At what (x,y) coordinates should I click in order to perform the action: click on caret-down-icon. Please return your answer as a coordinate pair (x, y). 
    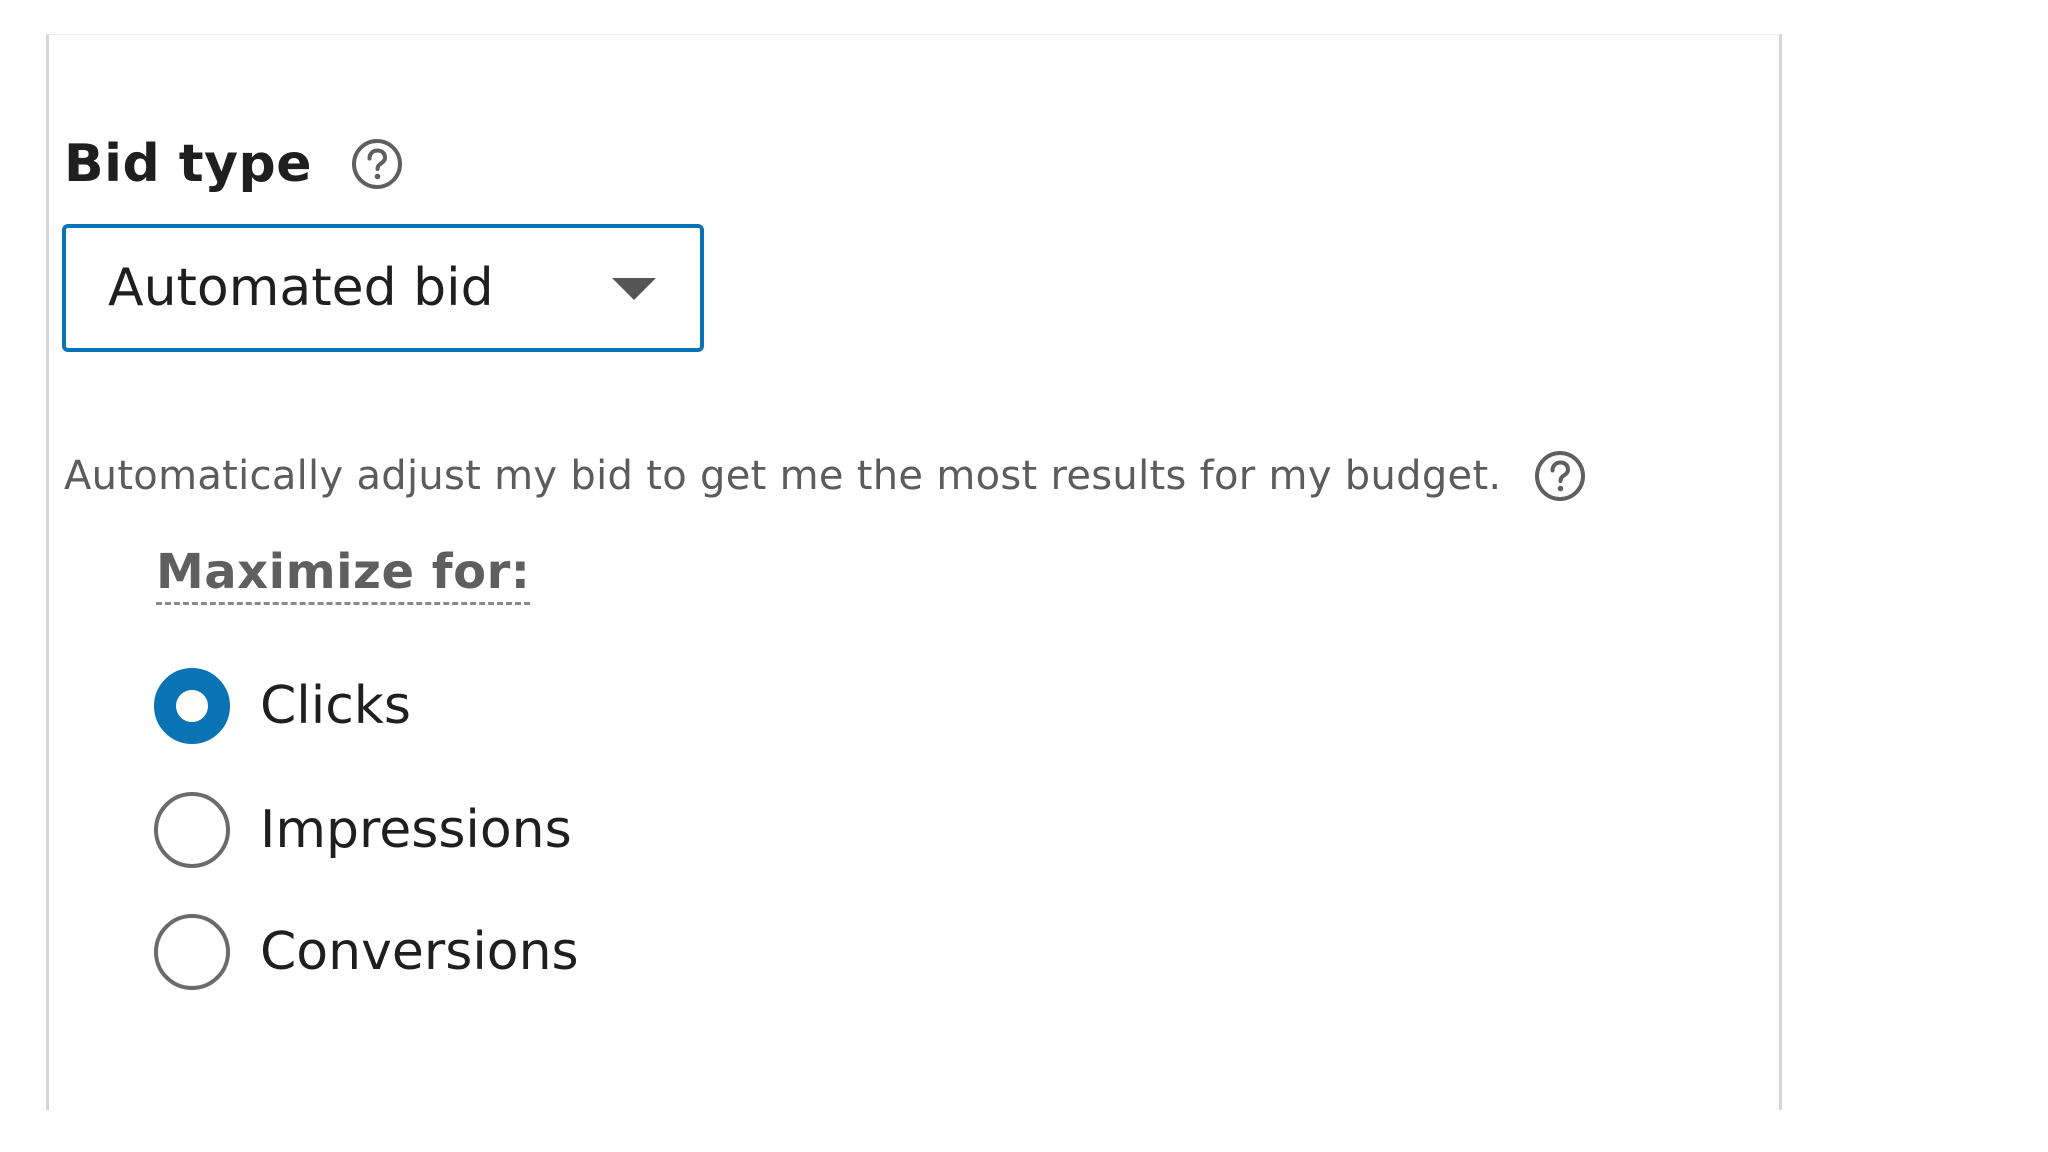
    Looking at the image, I should click on (634, 289).